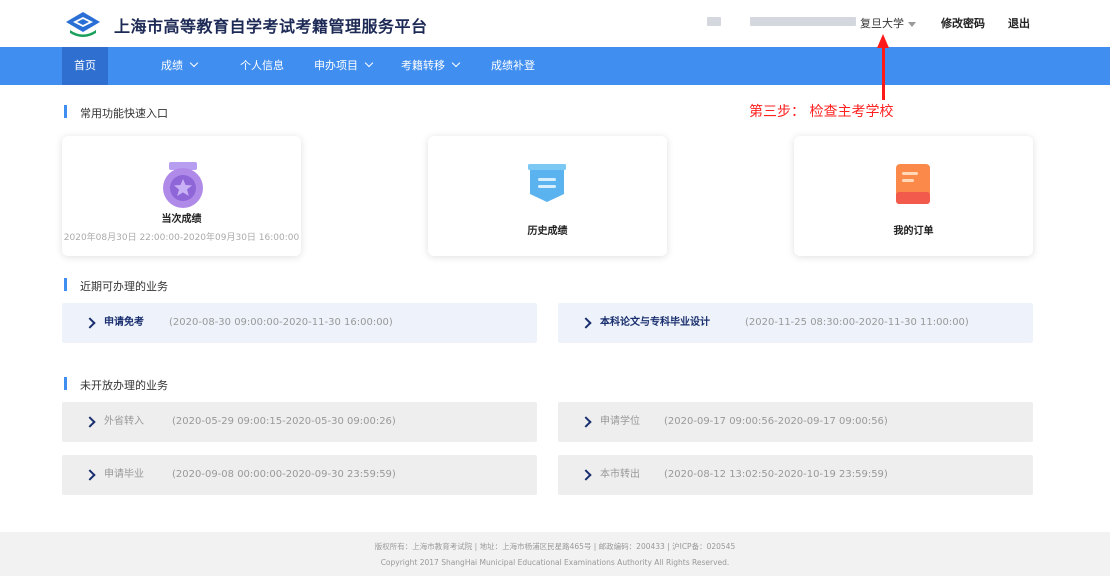  Describe the element at coordinates (883, 70) in the screenshot. I see `annotation-arrow` at that location.